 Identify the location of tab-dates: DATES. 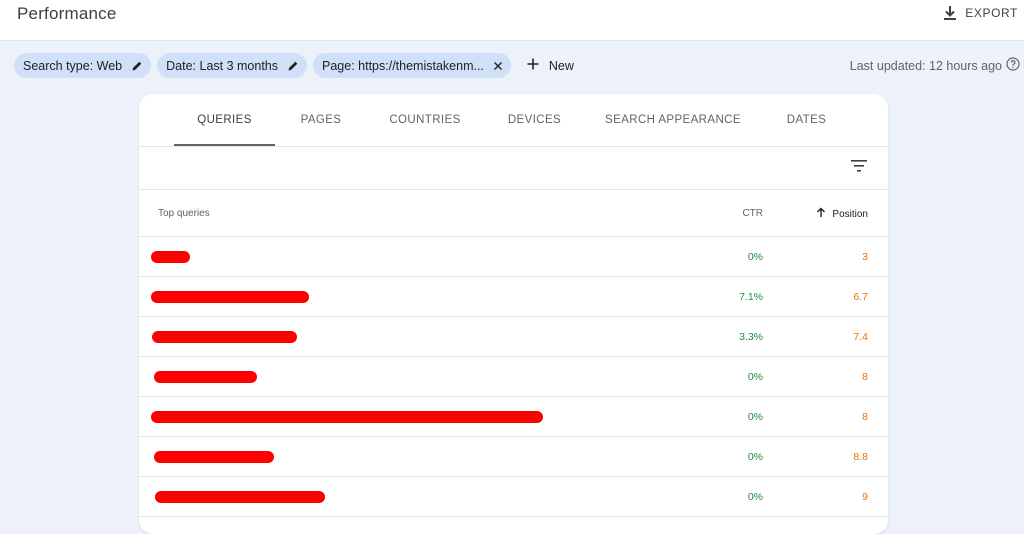
(806, 120).